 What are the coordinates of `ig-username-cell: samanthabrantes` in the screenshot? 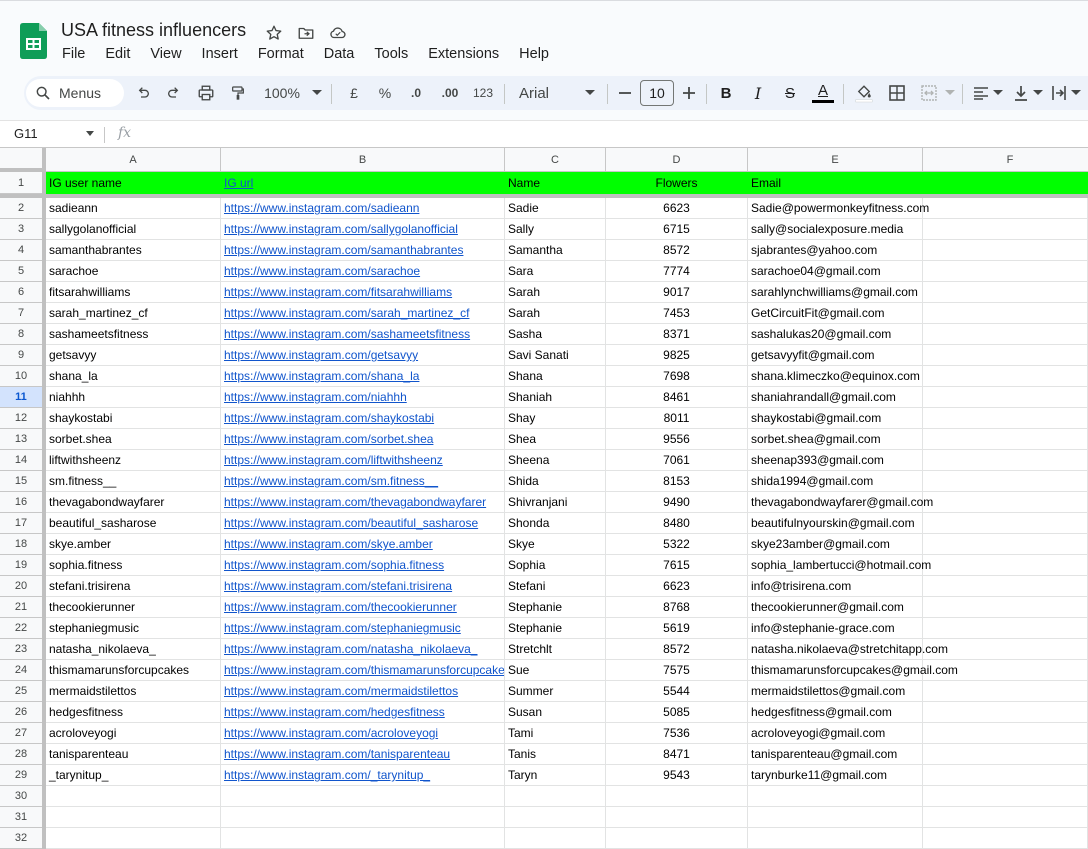 It's located at (133, 250).